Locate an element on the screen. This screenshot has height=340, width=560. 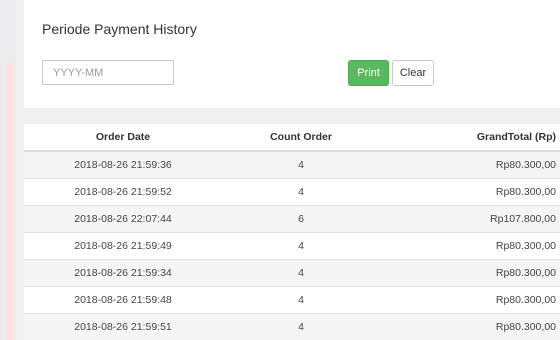
table-row: 2018-08-26 21:59:51 4 Rp80.300,00 is located at coordinates (292, 326).